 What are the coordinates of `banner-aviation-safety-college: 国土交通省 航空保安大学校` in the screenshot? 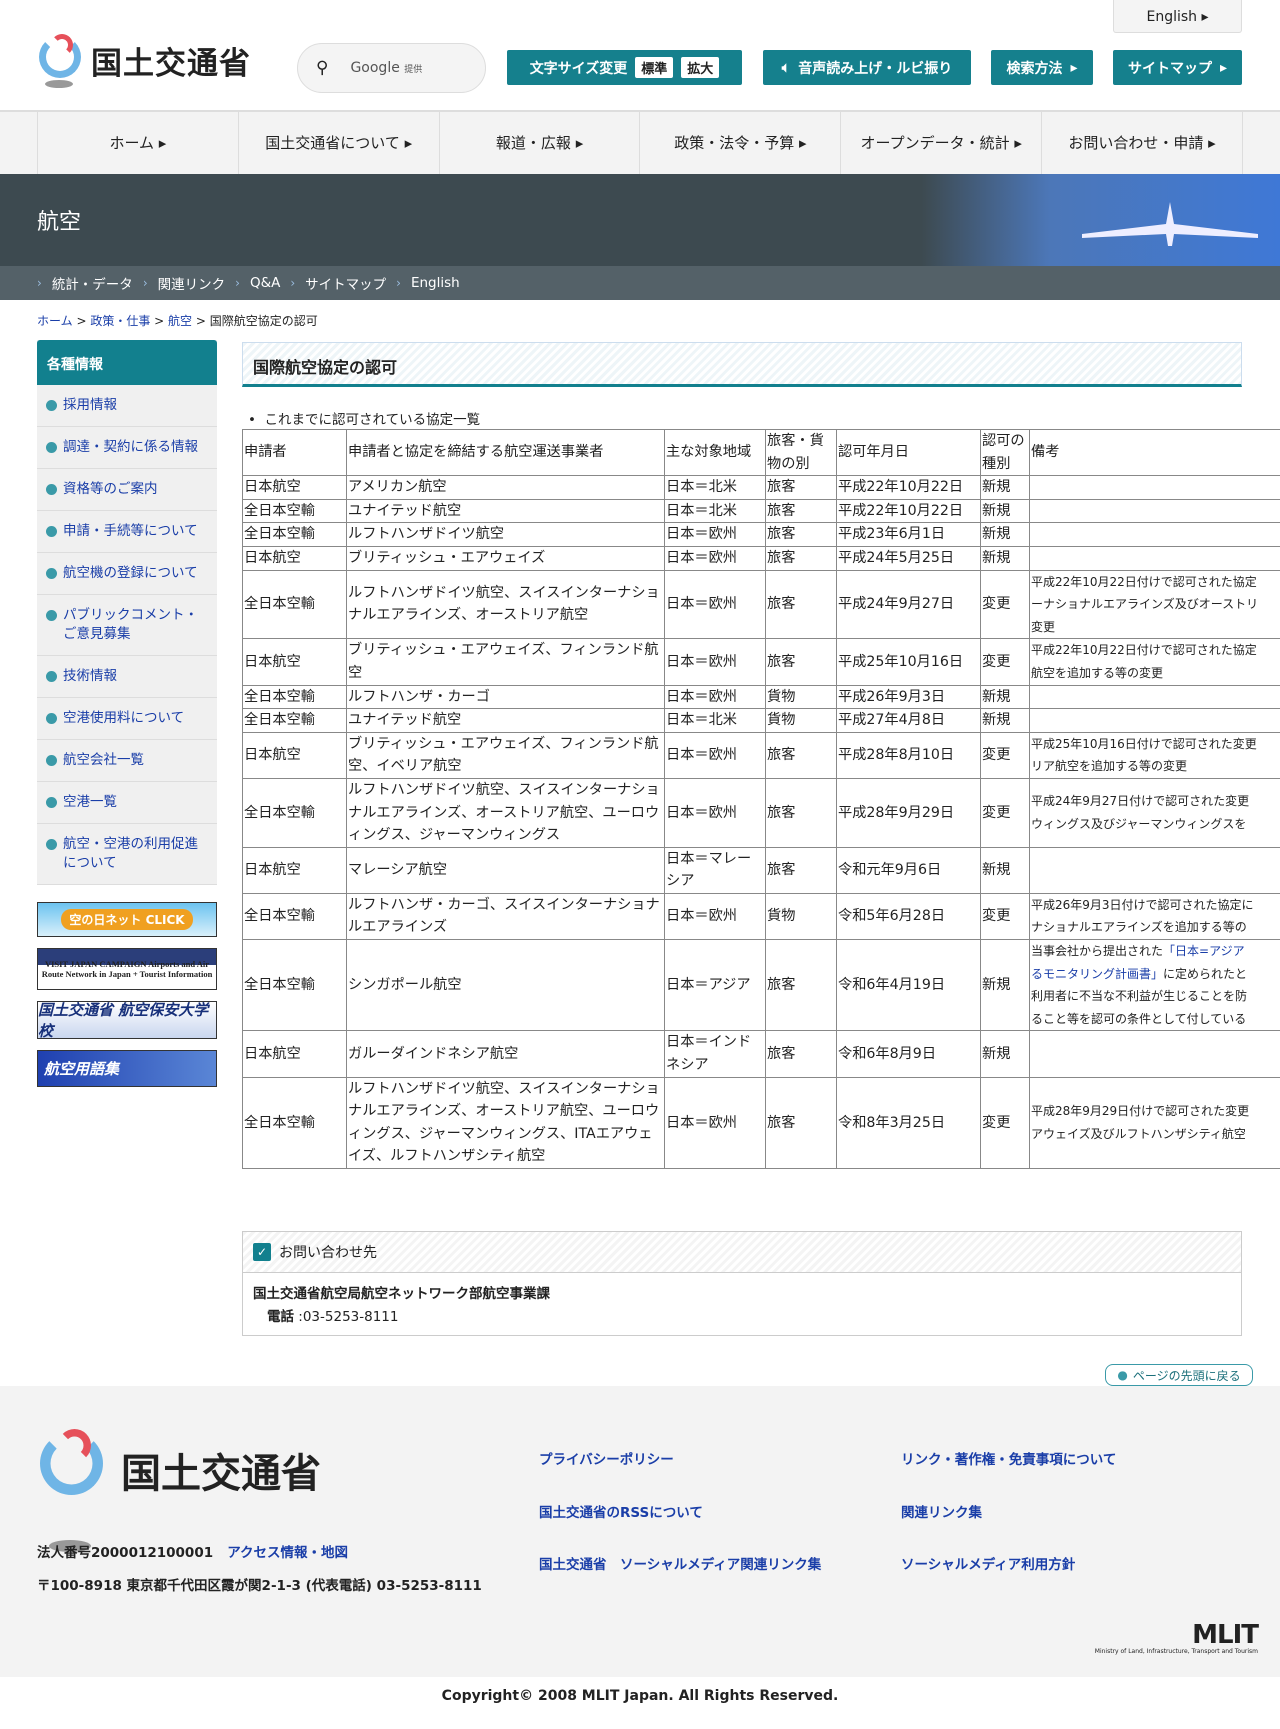 It's located at (127, 1020).